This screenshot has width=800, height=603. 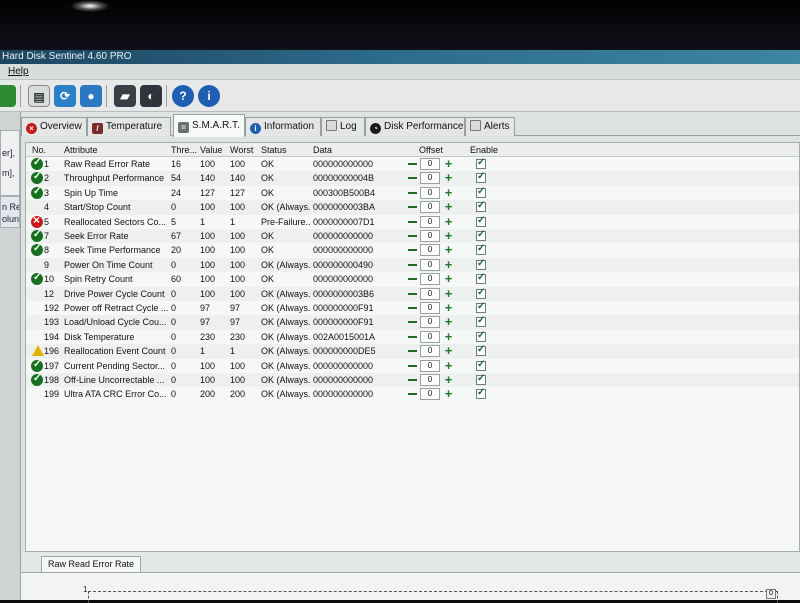 What do you see at coordinates (129, 126) in the screenshot?
I see `tab-temperature: / Temperature` at bounding box center [129, 126].